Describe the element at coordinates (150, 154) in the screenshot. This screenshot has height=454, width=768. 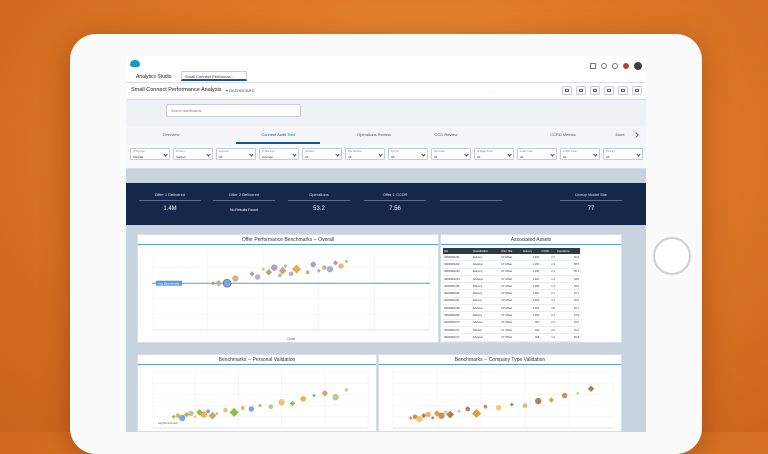
I see `filter-0: Cl Number PHASE` at that location.